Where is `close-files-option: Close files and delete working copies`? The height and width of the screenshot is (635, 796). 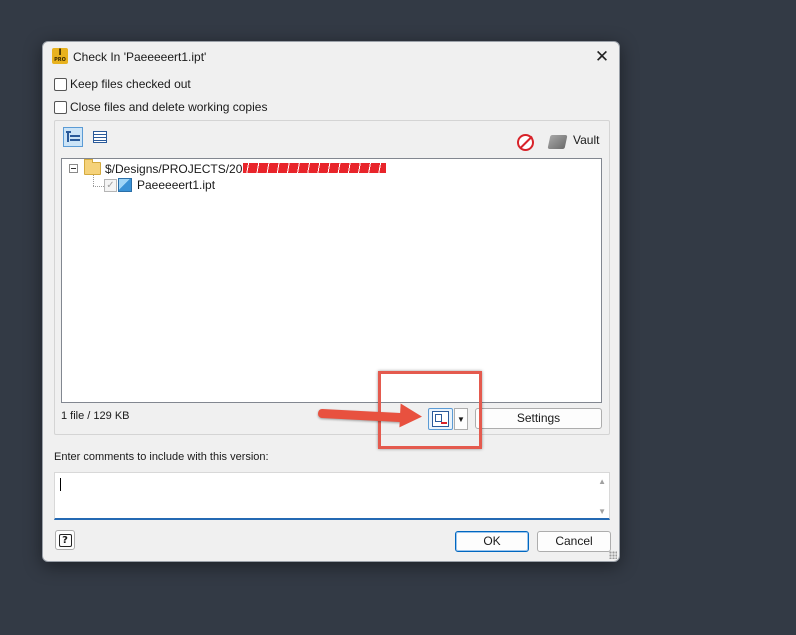
close-files-option: Close files and delete working copies is located at coordinates (160, 107).